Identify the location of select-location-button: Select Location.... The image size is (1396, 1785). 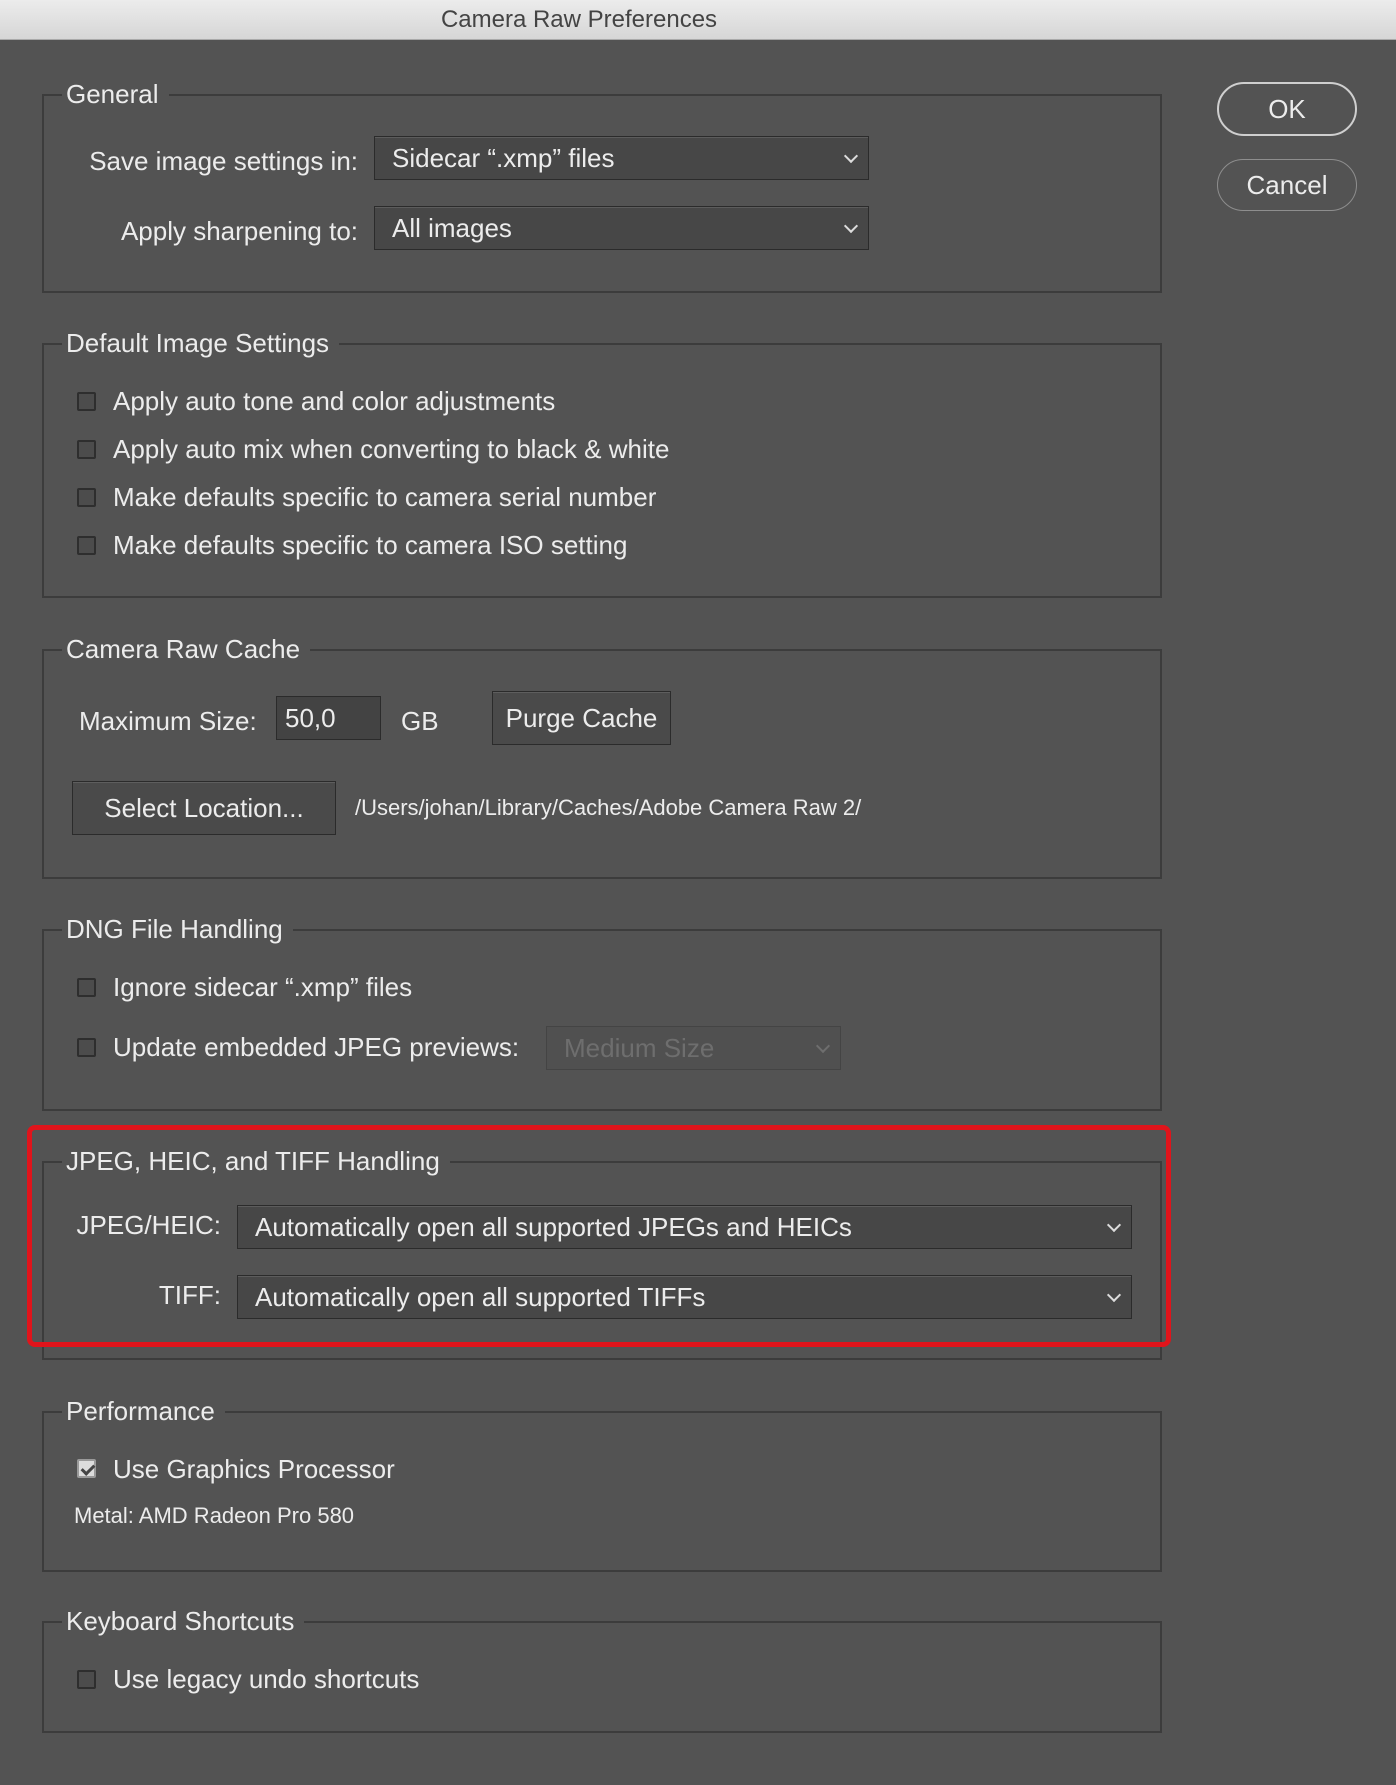
(204, 808).